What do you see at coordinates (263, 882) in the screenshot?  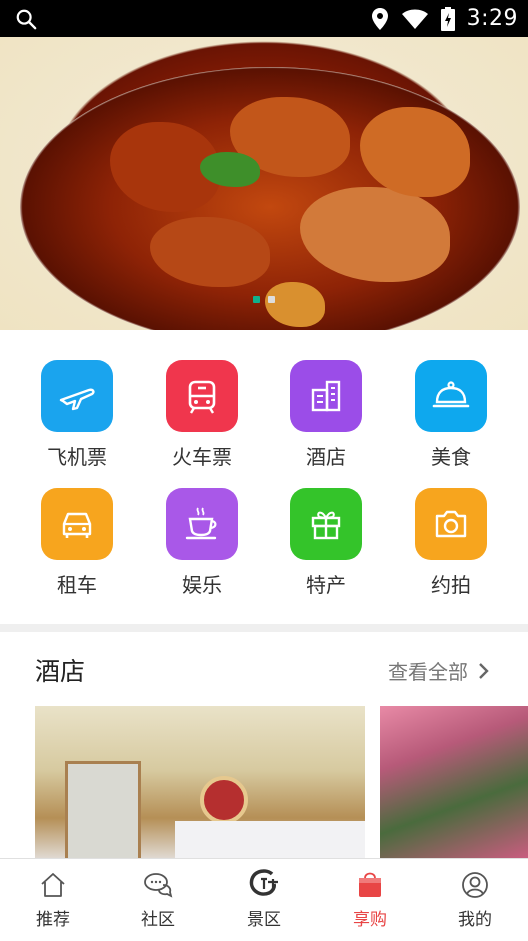 I see `scenic-logo-icon` at bounding box center [263, 882].